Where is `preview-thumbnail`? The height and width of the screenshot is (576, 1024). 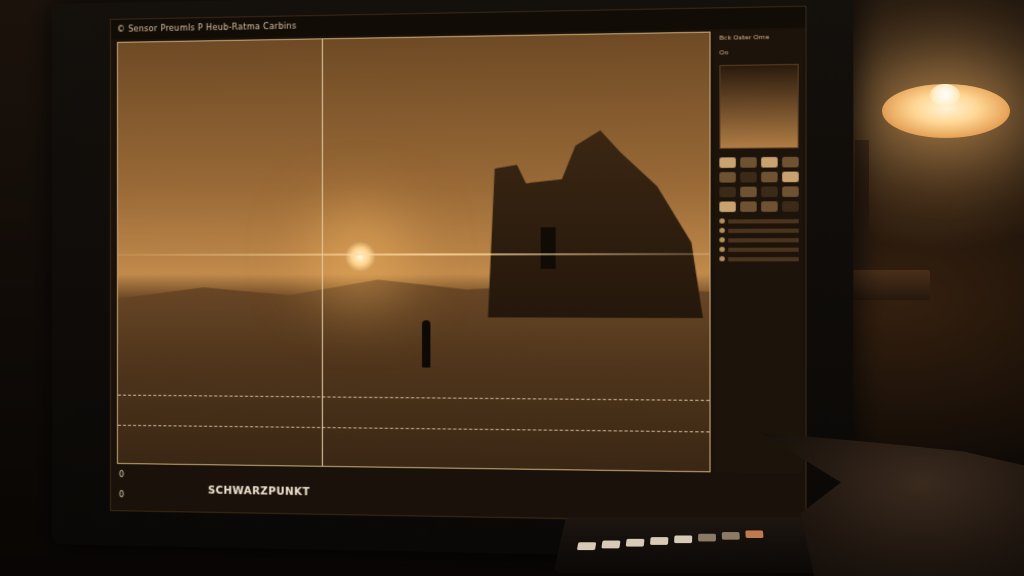
preview-thumbnail is located at coordinates (759, 106).